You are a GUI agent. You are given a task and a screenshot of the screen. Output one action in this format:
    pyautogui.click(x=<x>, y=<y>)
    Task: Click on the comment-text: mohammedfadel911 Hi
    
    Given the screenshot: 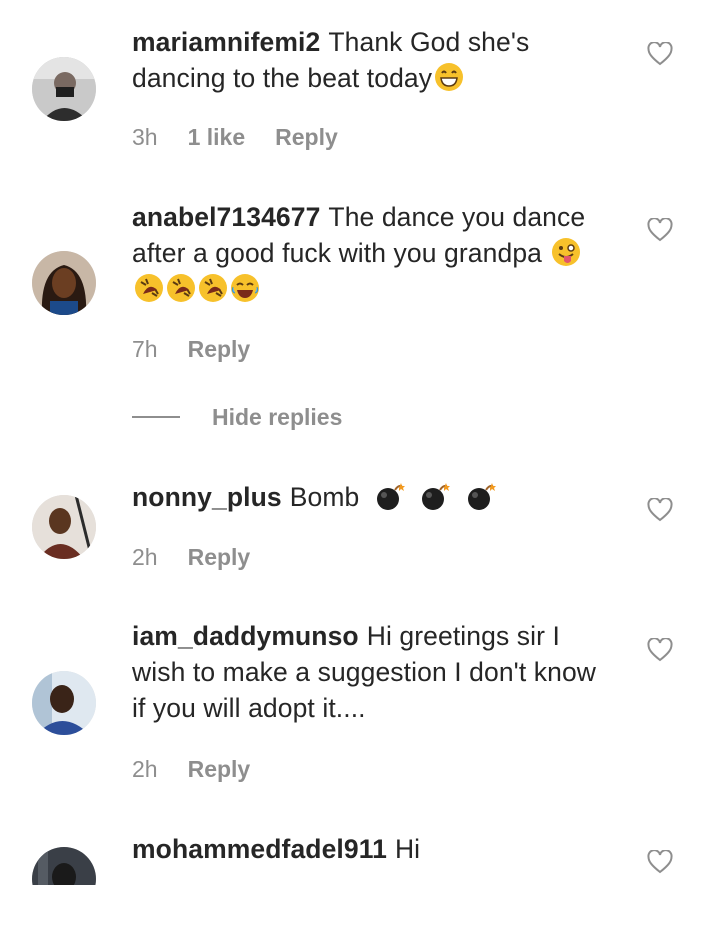 What is the action you would take?
    pyautogui.click(x=372, y=849)
    